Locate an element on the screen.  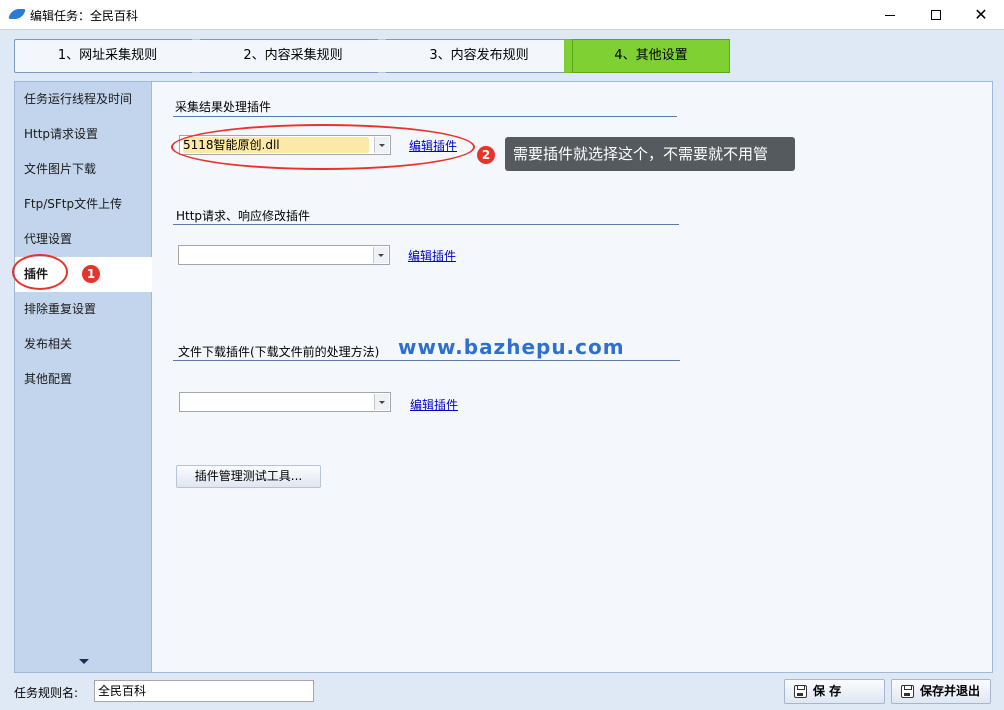
sidebar-item-ftp: Ftp/SFtp文件上传 is located at coordinates (84, 204).